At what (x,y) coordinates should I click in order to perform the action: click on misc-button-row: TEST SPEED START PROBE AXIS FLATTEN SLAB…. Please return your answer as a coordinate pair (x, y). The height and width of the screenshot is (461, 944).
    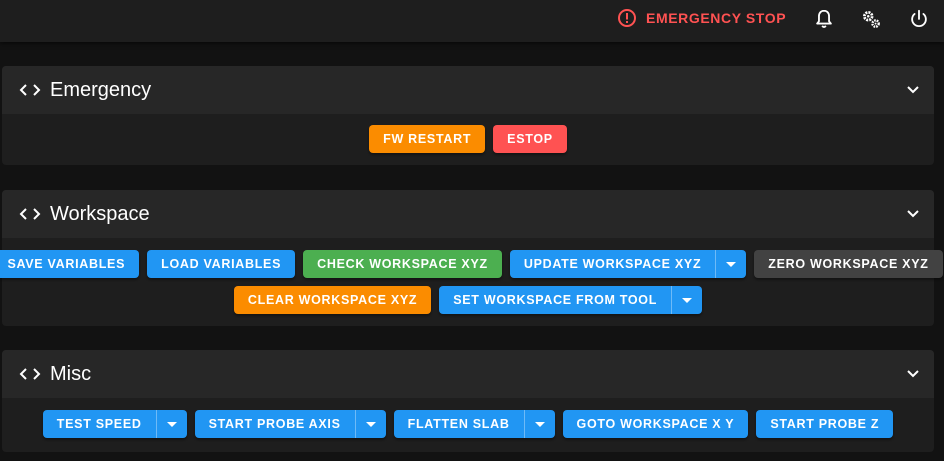
    Looking at the image, I should click on (468, 424).